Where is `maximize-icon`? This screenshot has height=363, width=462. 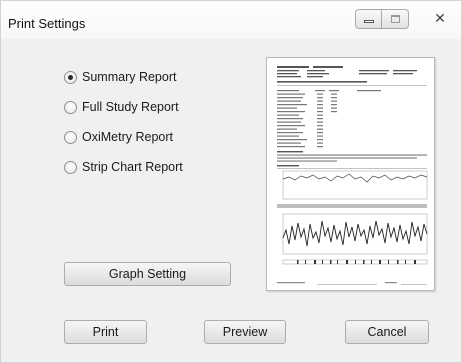 maximize-icon is located at coordinates (395, 19).